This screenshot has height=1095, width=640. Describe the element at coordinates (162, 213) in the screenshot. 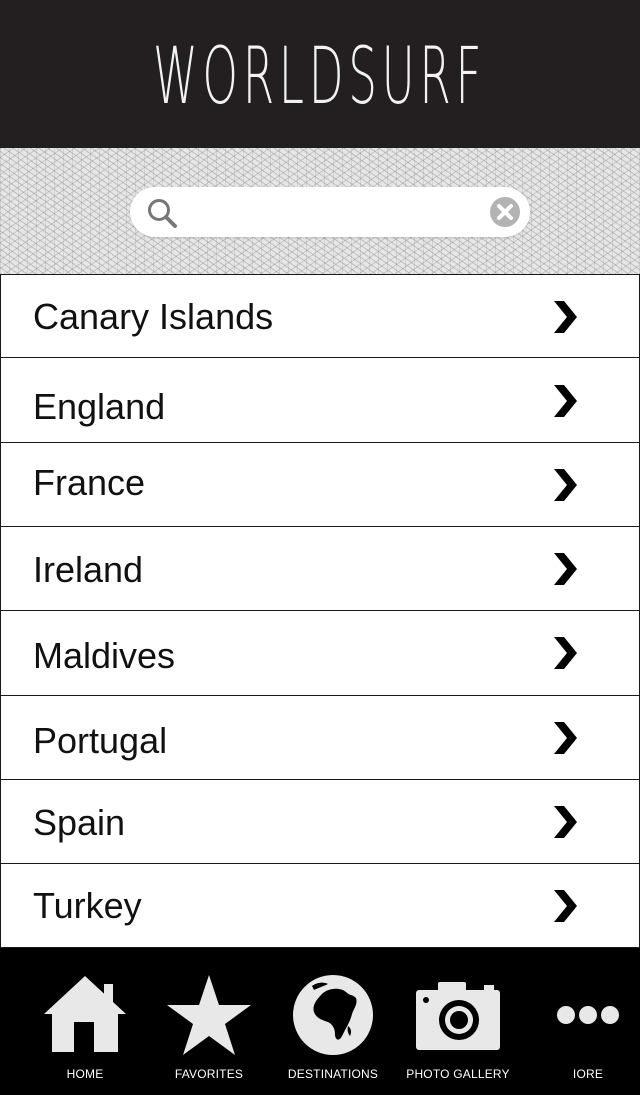

I see `search-icon` at that location.